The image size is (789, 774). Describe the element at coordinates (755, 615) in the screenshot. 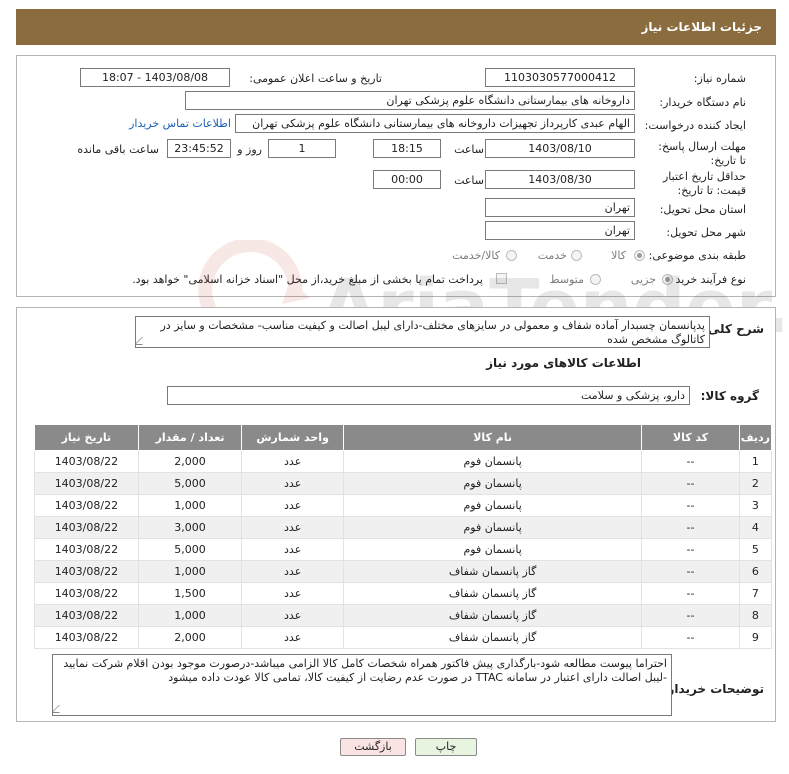

I see `cell-row-number: 8` at that location.